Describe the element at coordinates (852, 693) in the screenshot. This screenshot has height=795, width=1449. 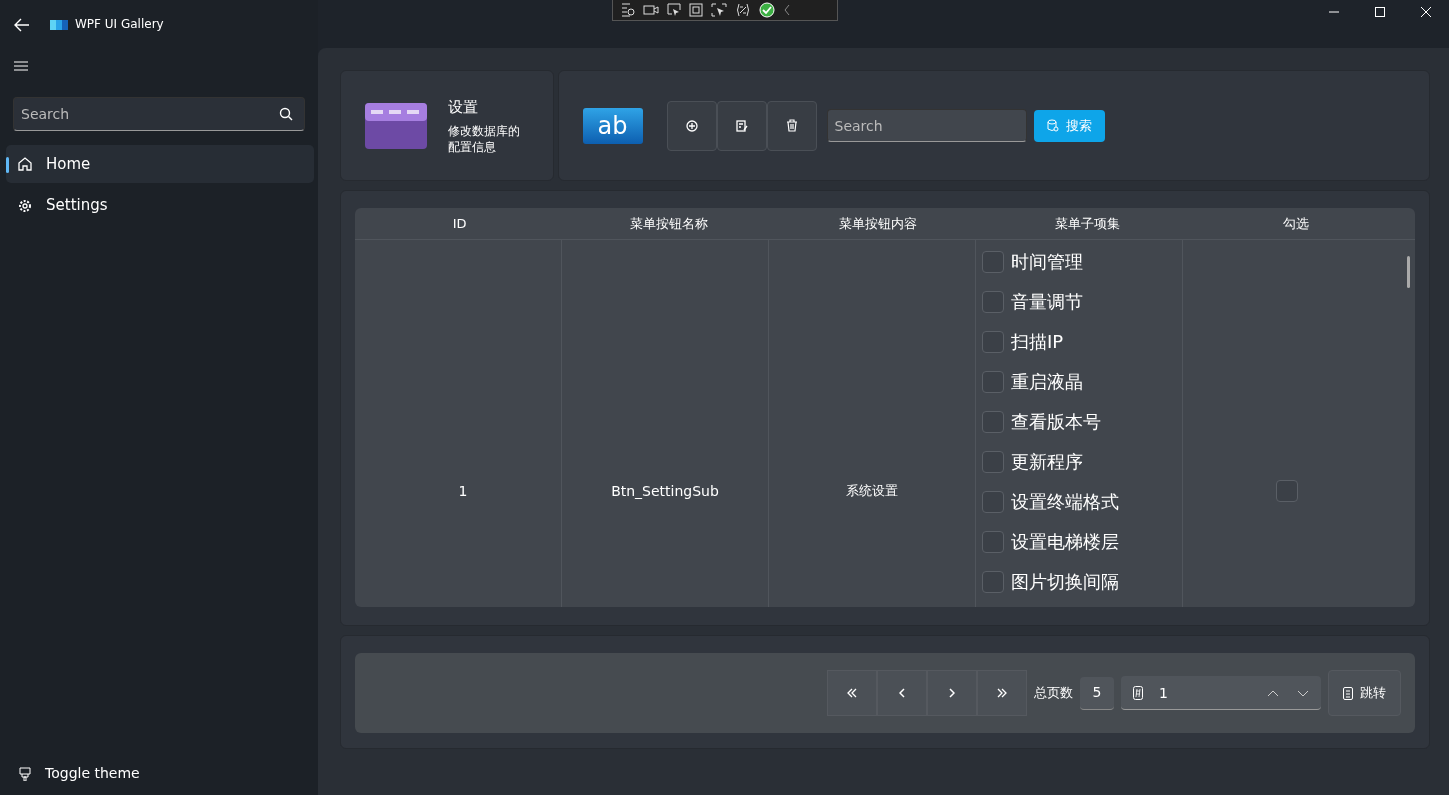
I see `double-left-icon` at that location.